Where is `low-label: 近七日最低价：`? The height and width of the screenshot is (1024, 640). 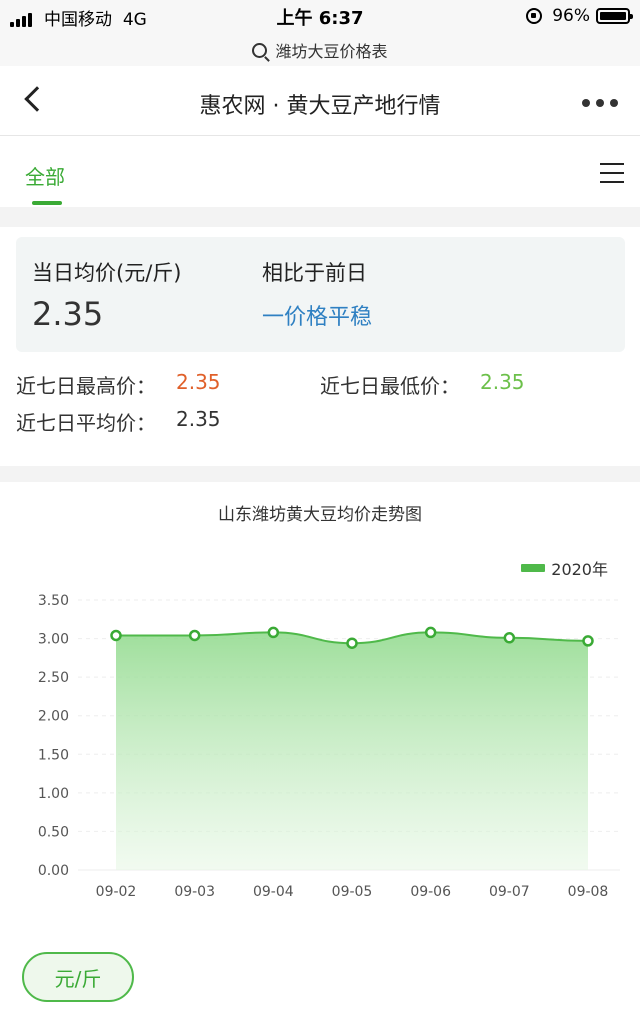 low-label: 近七日最低价： is located at coordinates (390, 386).